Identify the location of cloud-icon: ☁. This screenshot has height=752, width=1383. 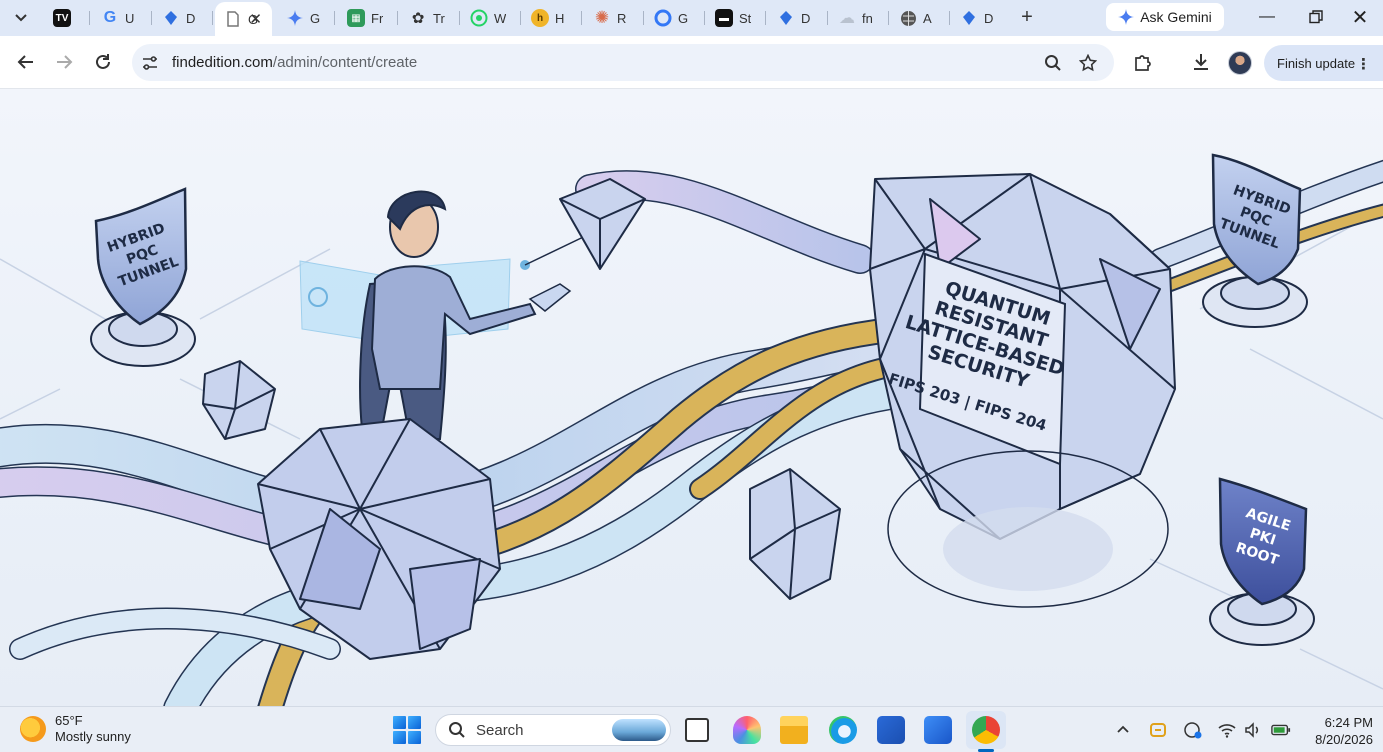
(847, 18).